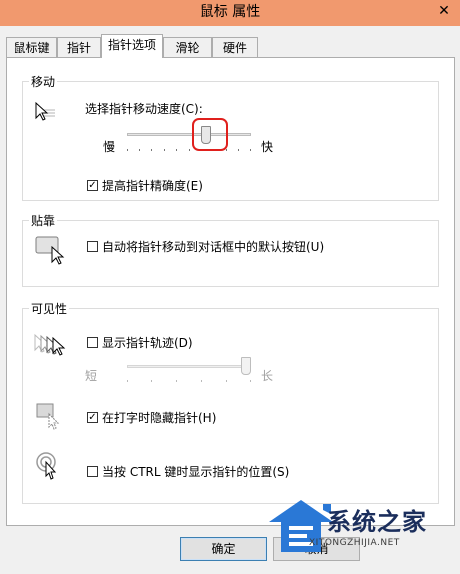 The height and width of the screenshot is (574, 460). I want to click on trail-slider-thumb, so click(246, 366).